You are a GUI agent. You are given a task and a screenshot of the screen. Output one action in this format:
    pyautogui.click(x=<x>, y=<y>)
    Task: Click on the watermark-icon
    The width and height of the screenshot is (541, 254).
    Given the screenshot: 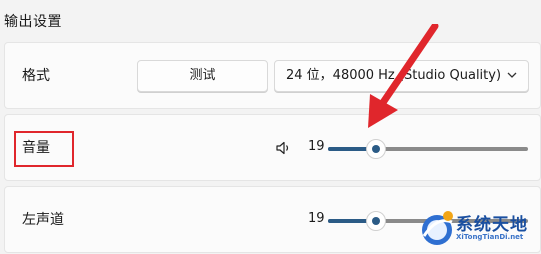 What is the action you would take?
    pyautogui.click(x=437, y=228)
    